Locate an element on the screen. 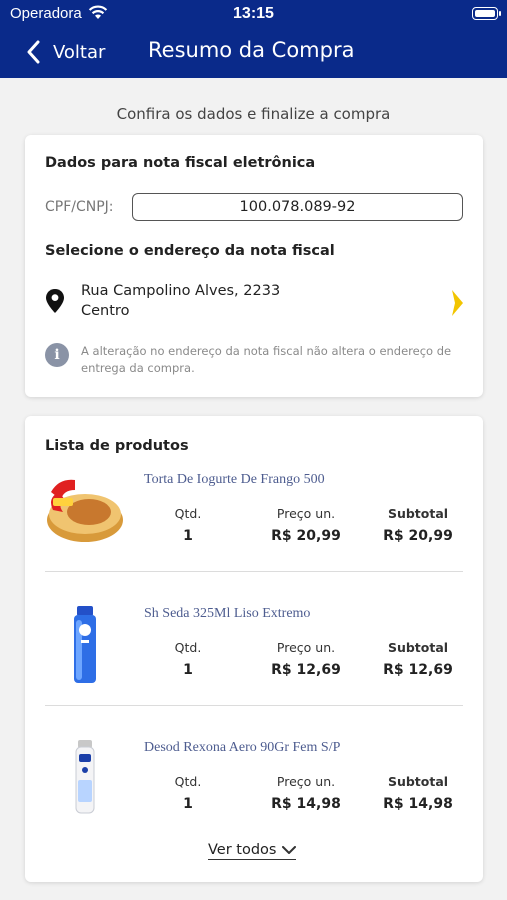  subtotal-value: R$ 20,99 is located at coordinates (418, 536).